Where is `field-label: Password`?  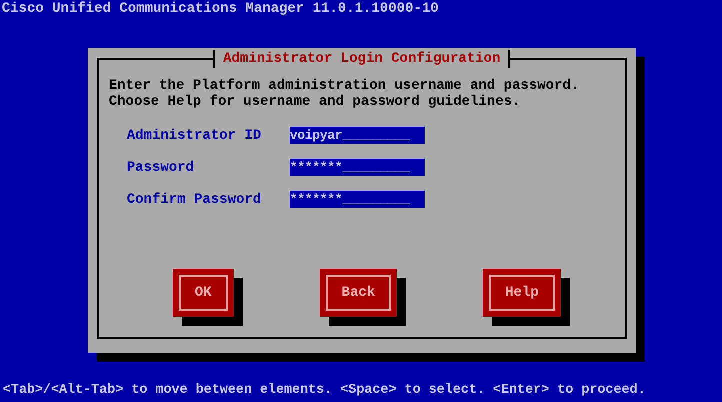 field-label: Password is located at coordinates (161, 168).